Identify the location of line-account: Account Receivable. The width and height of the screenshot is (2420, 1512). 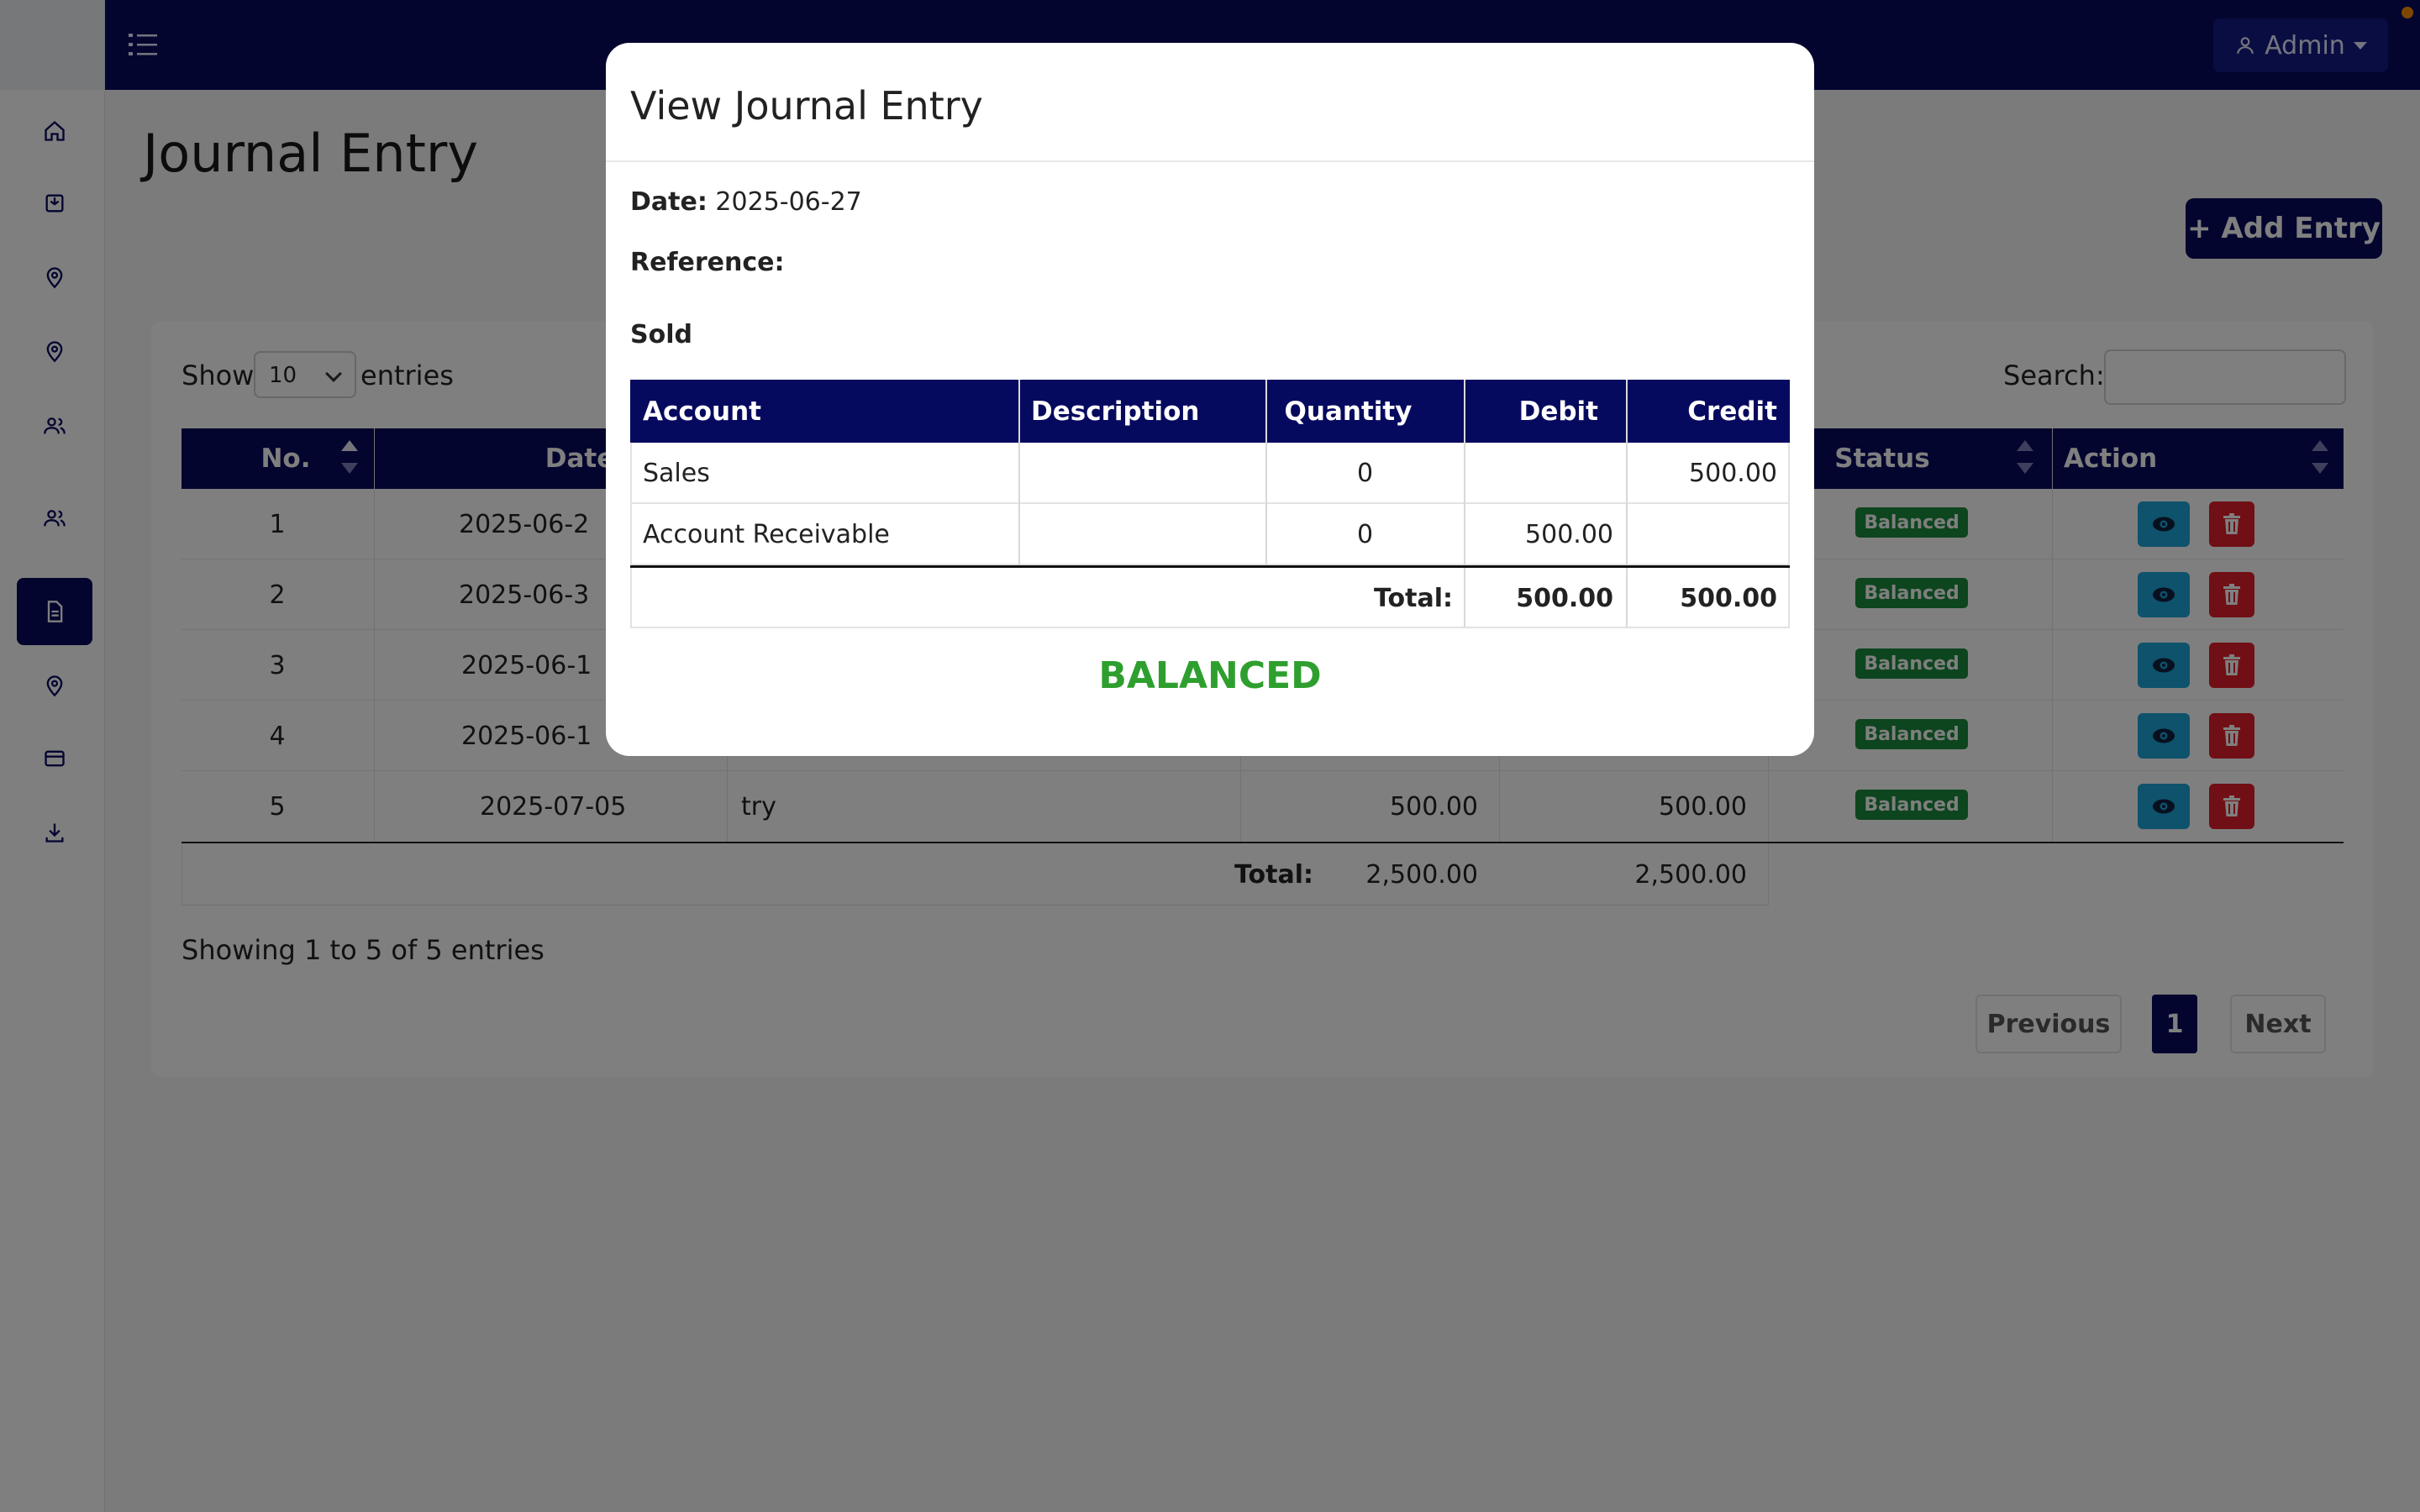
(766, 534).